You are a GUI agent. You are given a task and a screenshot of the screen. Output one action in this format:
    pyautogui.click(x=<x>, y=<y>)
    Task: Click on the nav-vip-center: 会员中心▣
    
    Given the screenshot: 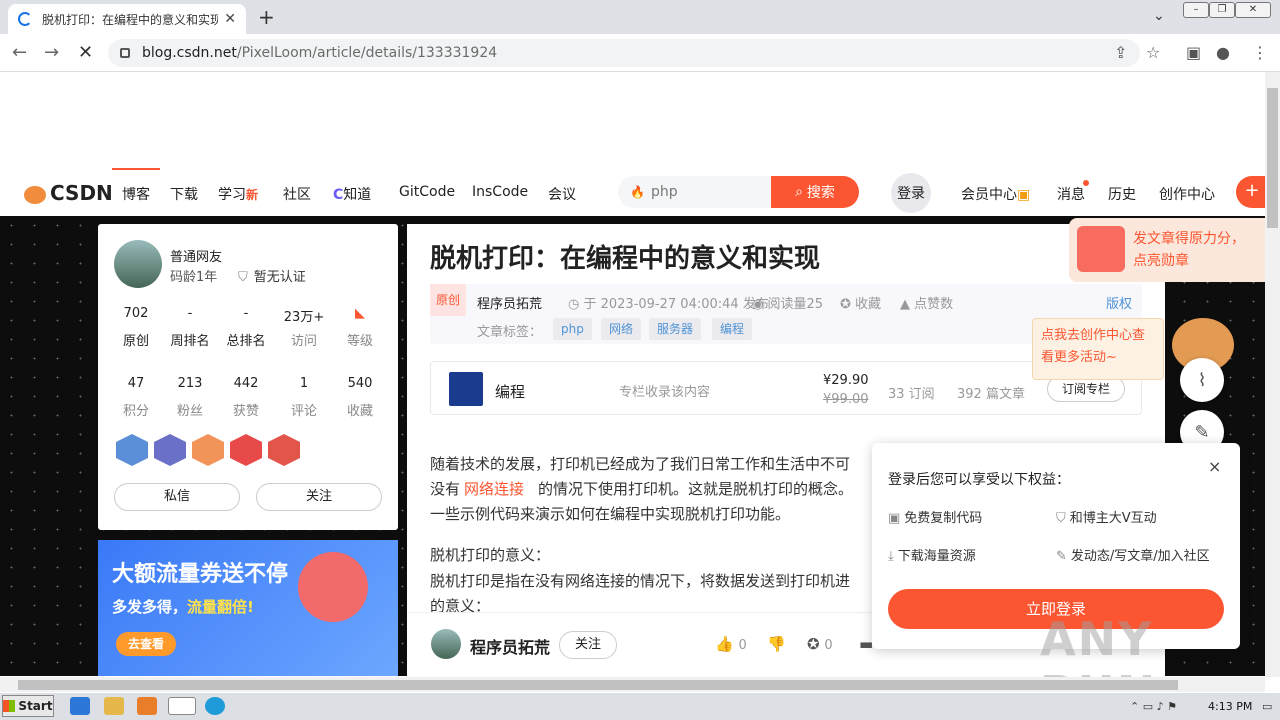 What is the action you would take?
    pyautogui.click(x=995, y=194)
    